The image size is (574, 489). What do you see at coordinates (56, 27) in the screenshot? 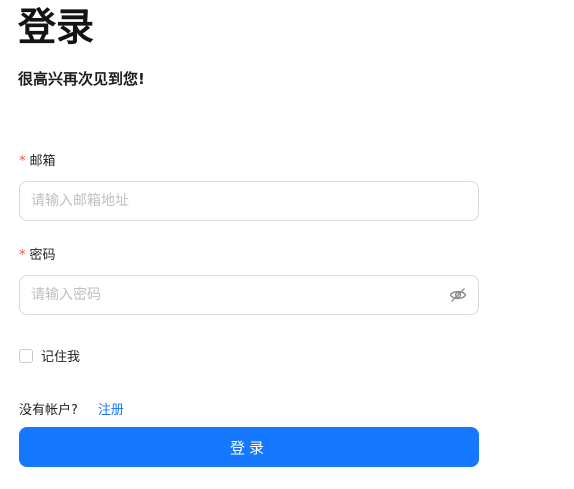
I see `page-title: 登录` at bounding box center [56, 27].